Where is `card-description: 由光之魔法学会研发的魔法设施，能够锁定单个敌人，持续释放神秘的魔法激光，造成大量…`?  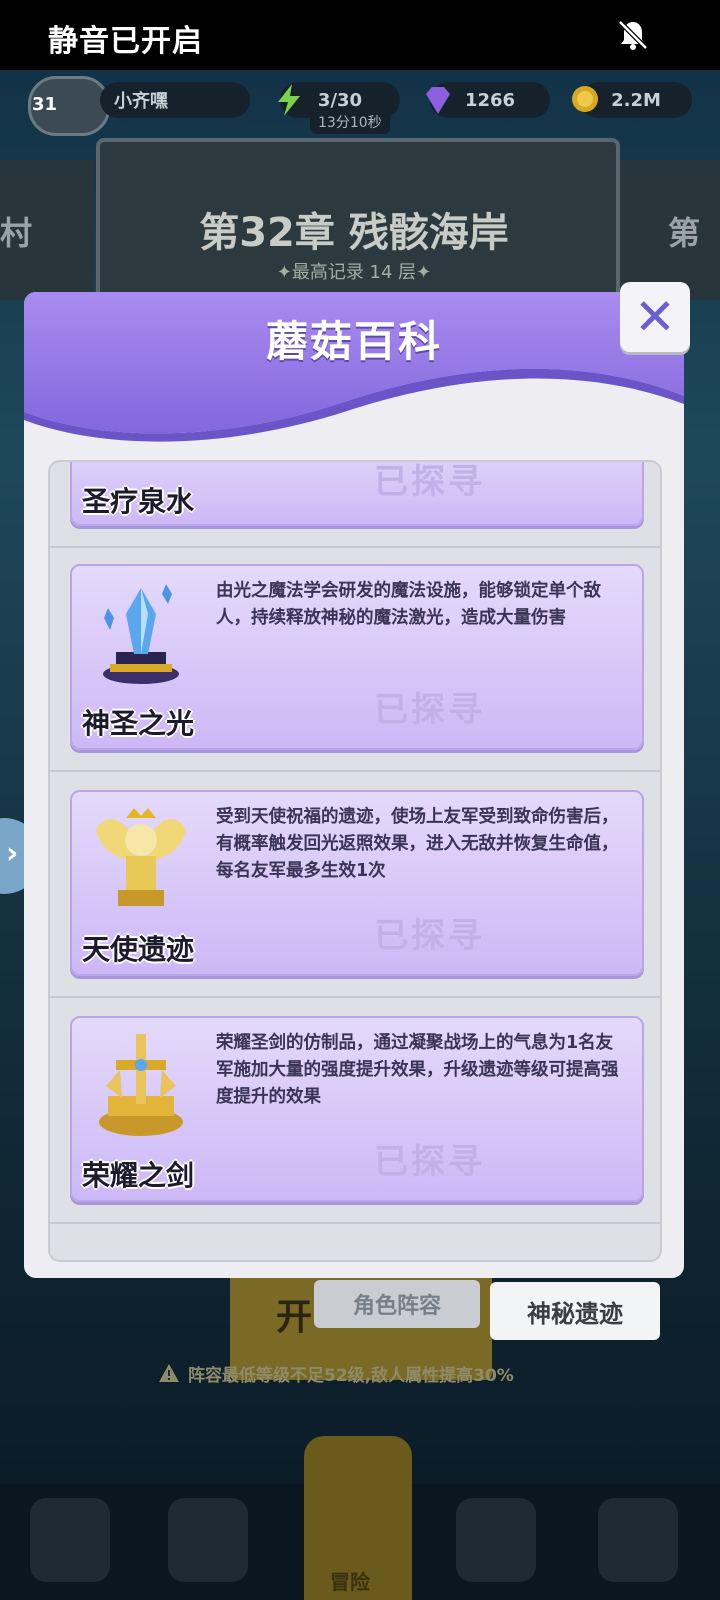 card-description: 由光之魔法学会研发的魔法设施，能够锁定单个敌人，持续释放神秘的魔法激光，造成大量… is located at coordinates (408, 604).